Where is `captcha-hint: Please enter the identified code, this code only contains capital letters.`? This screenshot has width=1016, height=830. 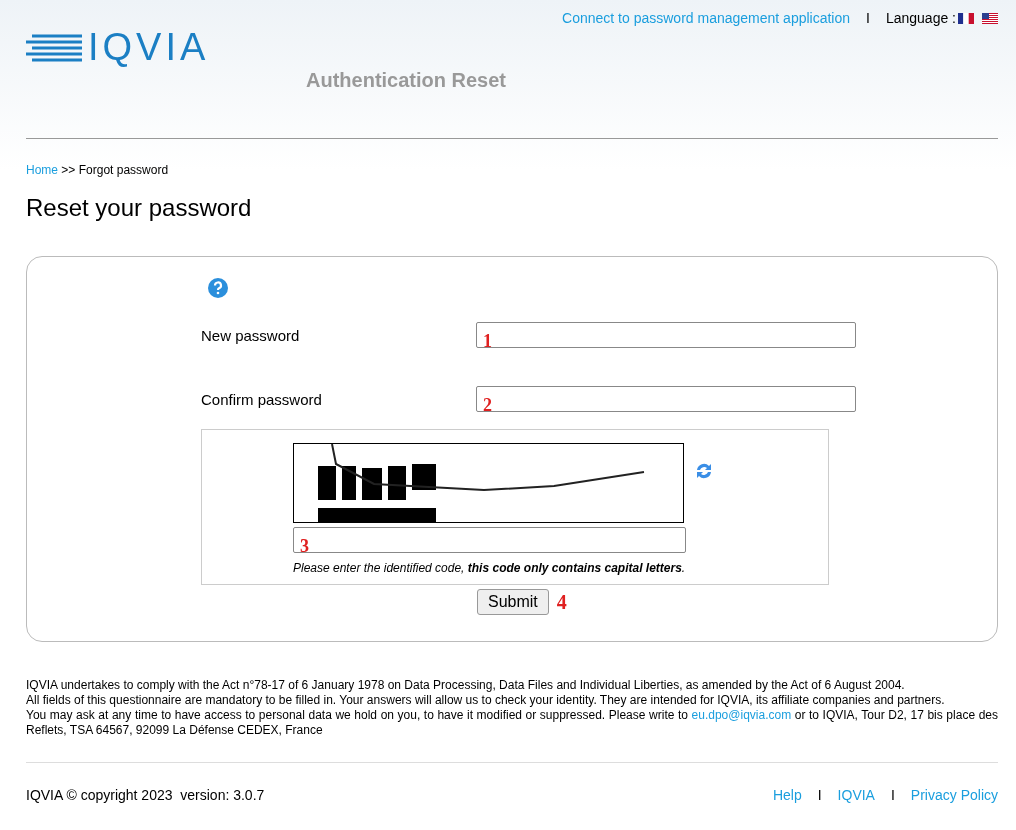
captcha-hint: Please enter the identified code, this code only contains capital letters. is located at coordinates (490, 568).